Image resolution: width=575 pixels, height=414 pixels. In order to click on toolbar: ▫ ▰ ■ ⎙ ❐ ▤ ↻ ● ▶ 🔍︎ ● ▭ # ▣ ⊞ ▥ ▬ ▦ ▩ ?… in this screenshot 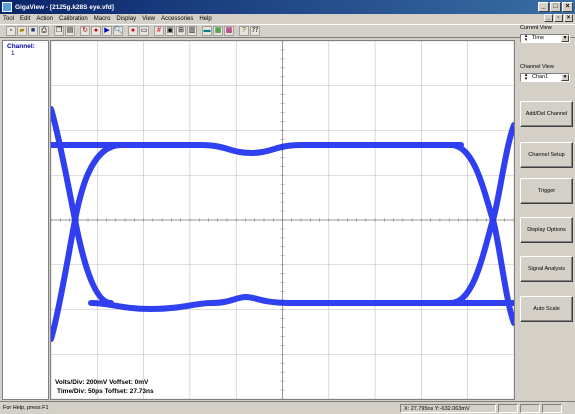, I will do `click(287, 31)`.